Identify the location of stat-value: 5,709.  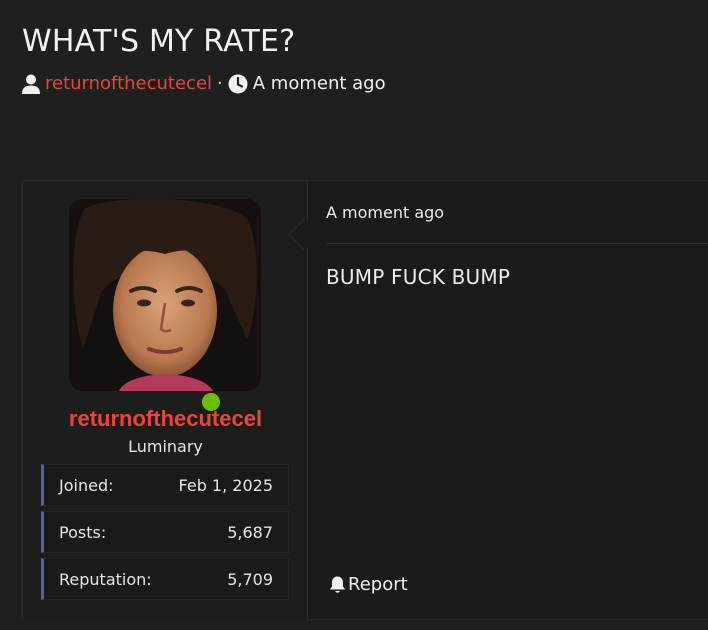
(250, 579).